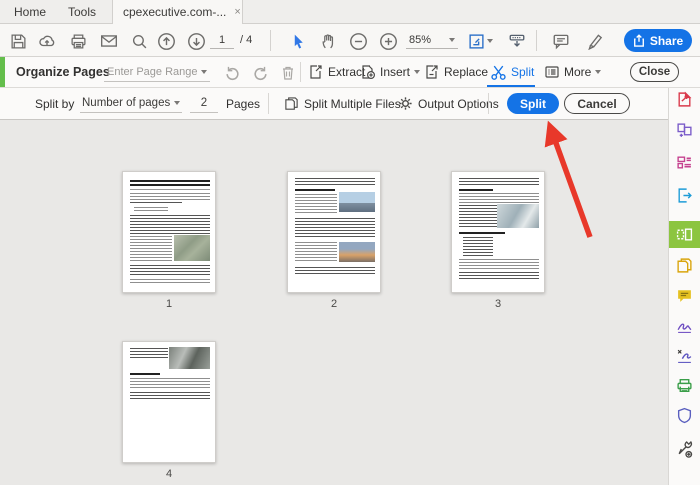 The width and height of the screenshot is (700, 485). I want to click on cloud-upload-icon, so click(47, 41).